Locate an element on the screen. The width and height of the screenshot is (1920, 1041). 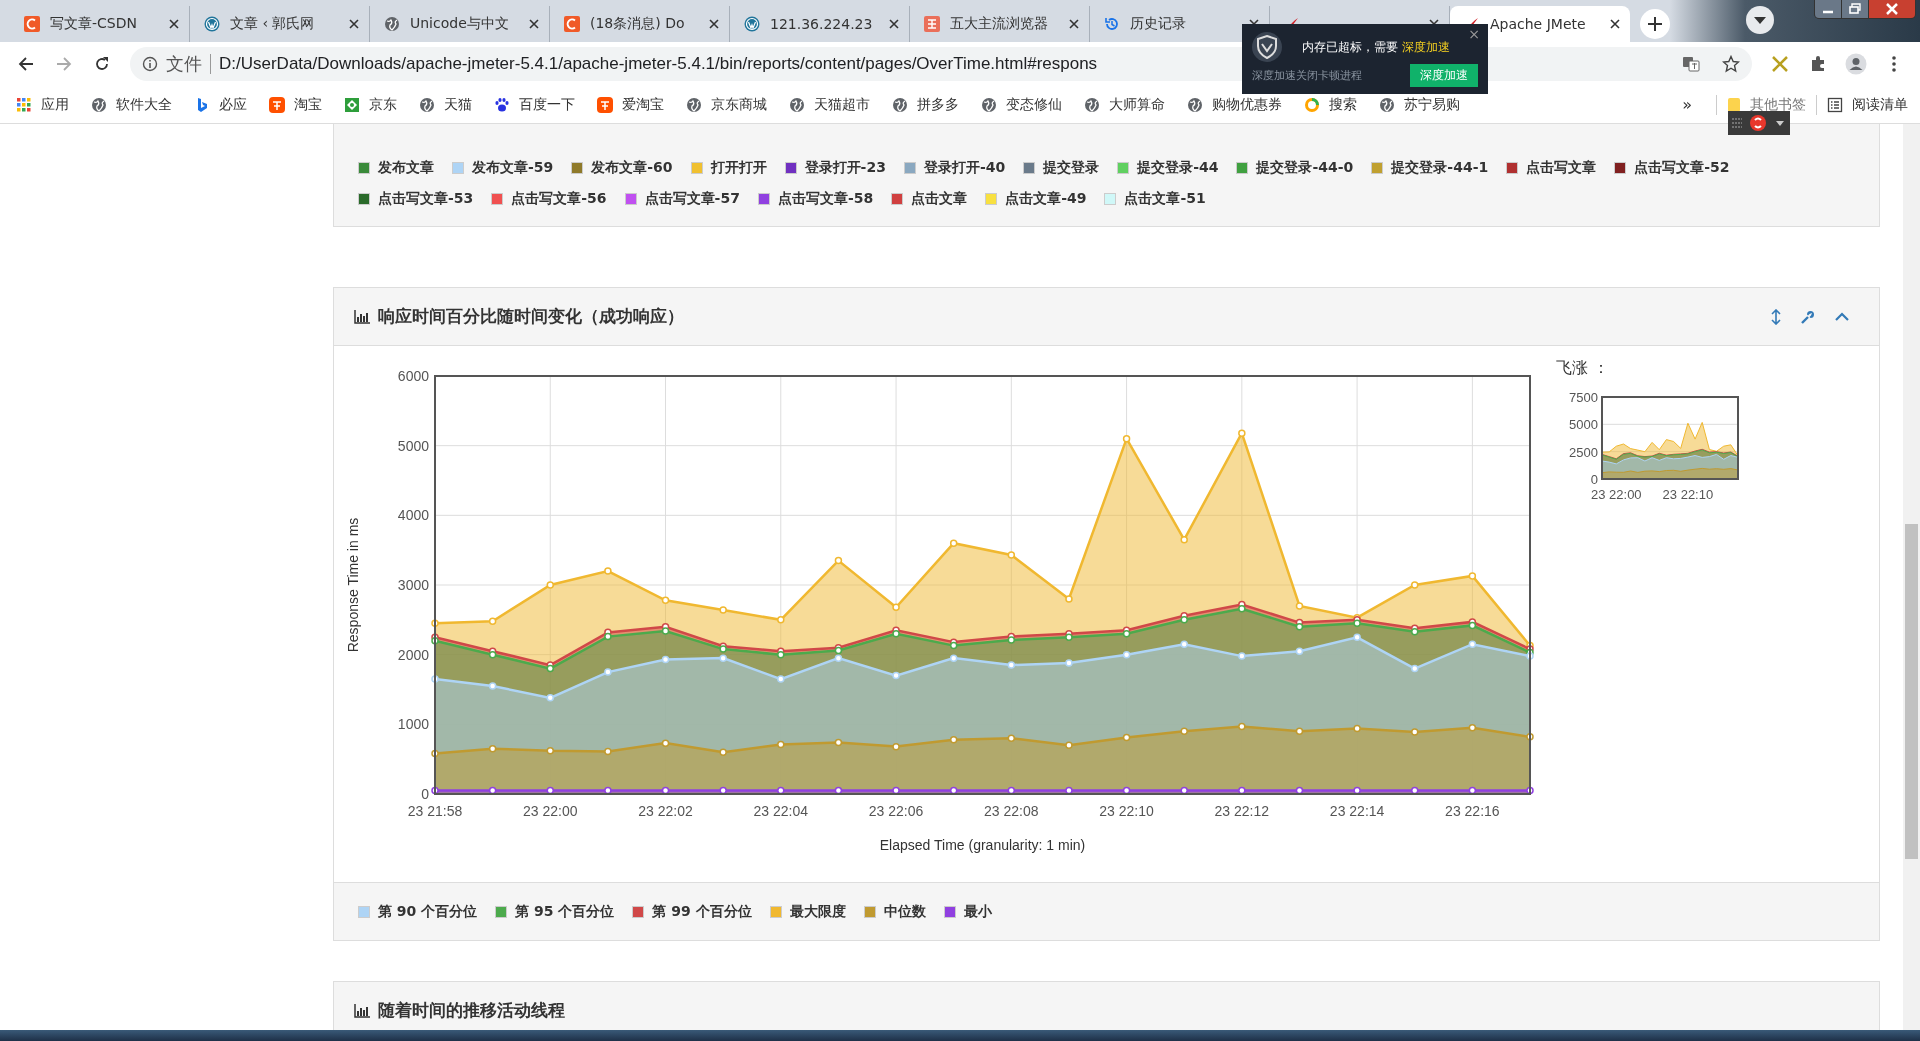
legend-label: 发布文章 is located at coordinates (406, 168).